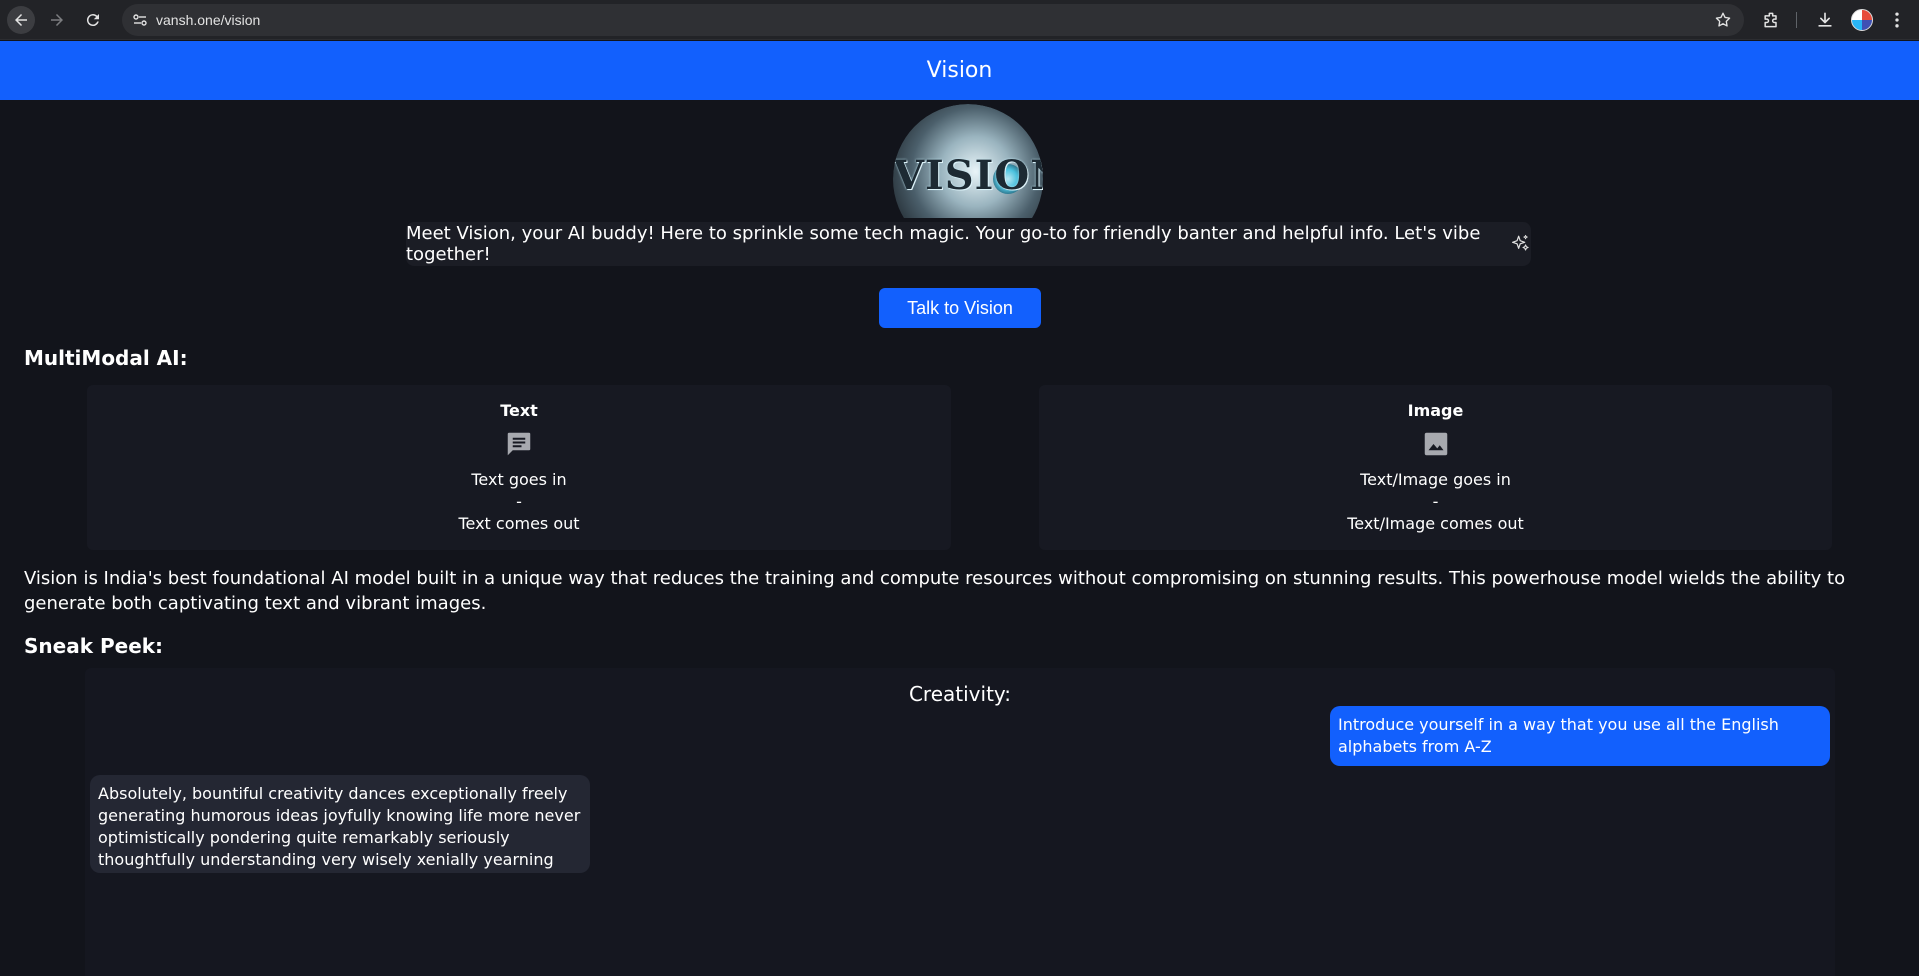 This screenshot has height=976, width=1919. I want to click on card-input-text: Text/Image goes in, so click(1435, 479).